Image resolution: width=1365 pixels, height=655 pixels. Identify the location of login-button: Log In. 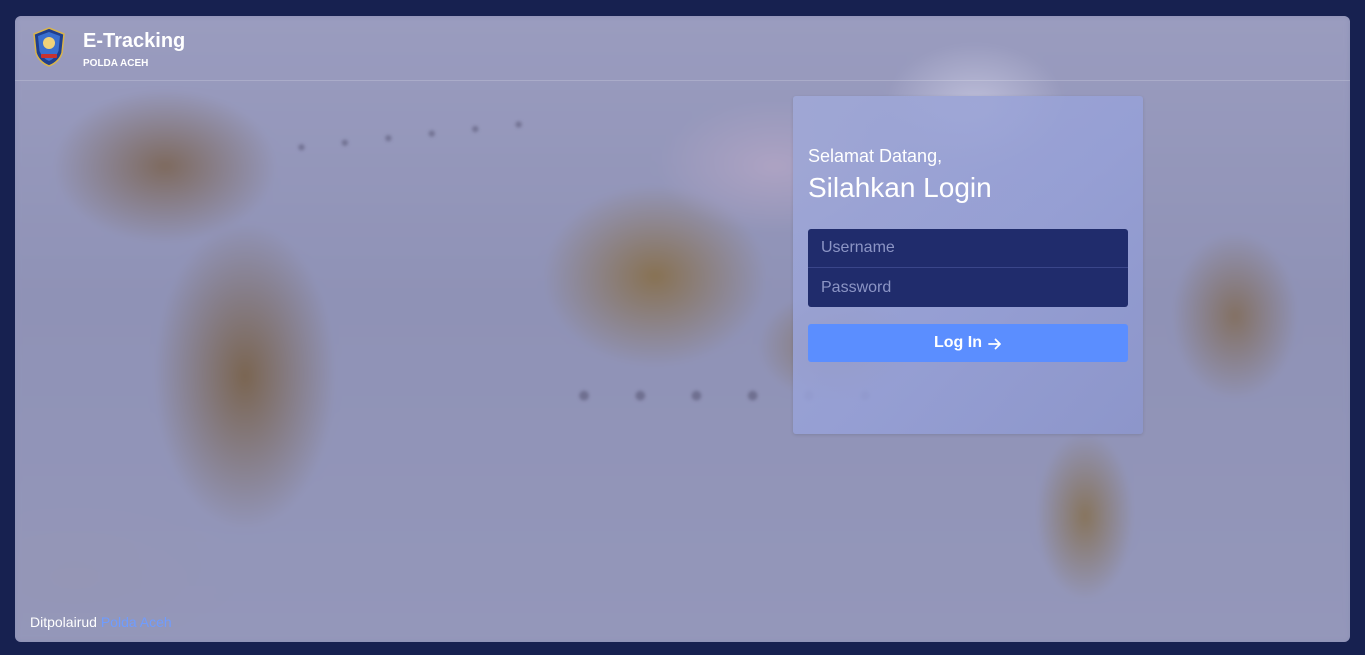
(968, 343).